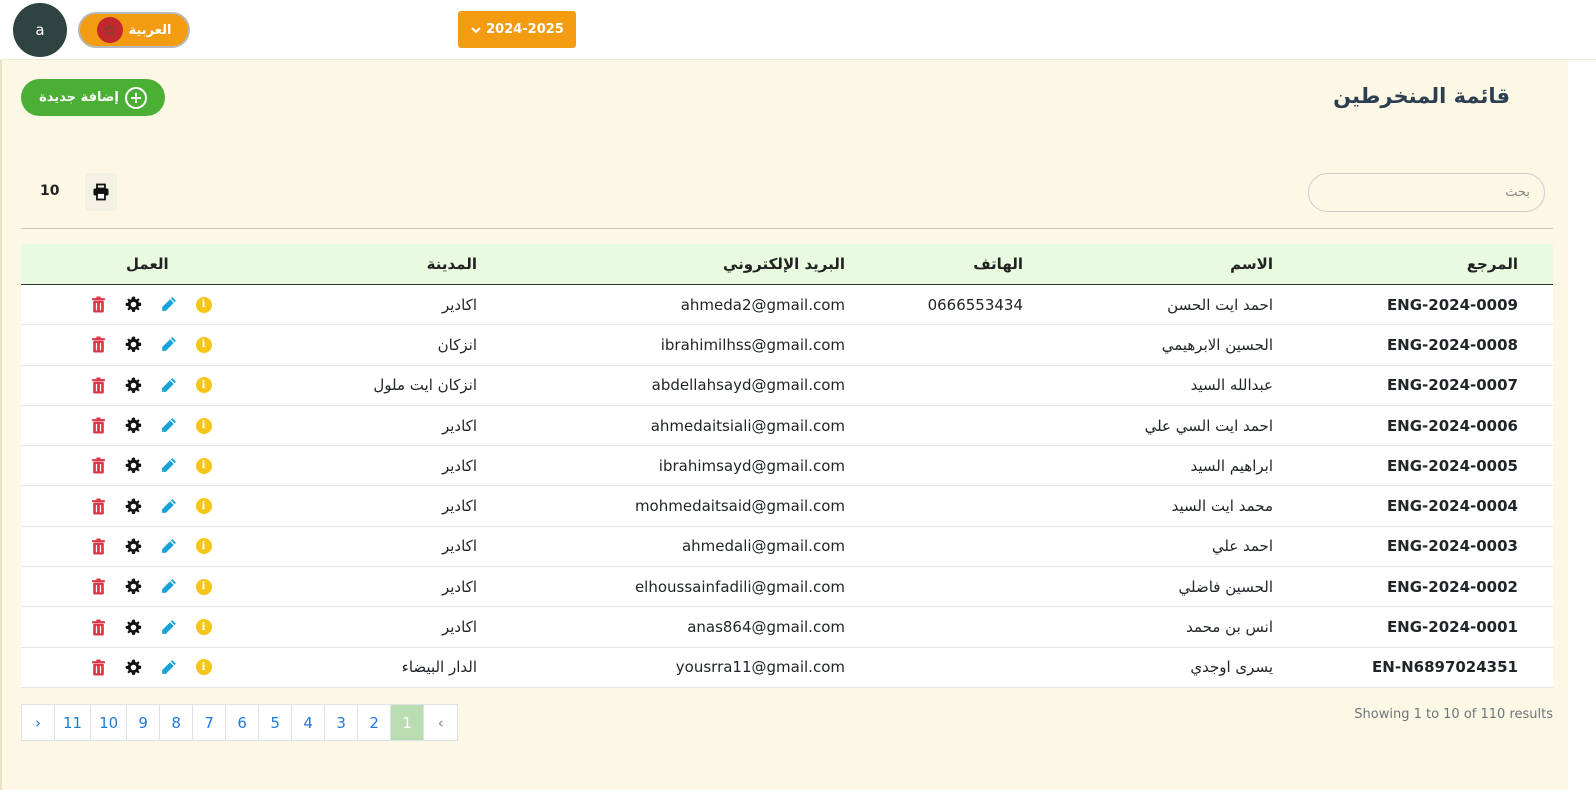 This screenshot has width=1596, height=804. What do you see at coordinates (109, 722) in the screenshot?
I see `pagination-page-10: 10` at bounding box center [109, 722].